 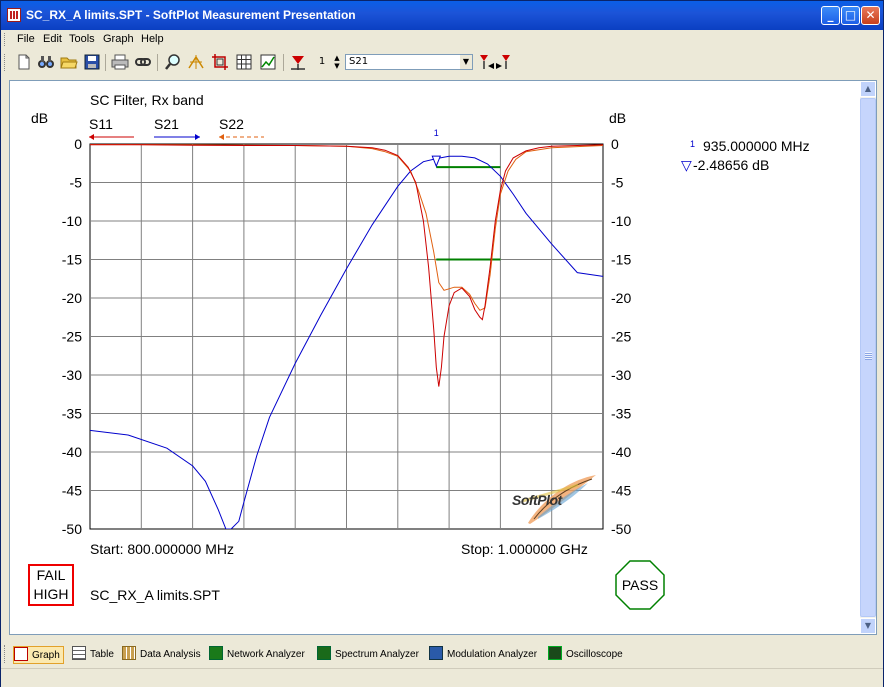 What do you see at coordinates (266, 654) in the screenshot?
I see `tab-network-analyzer-label: Network Analyzer` at bounding box center [266, 654].